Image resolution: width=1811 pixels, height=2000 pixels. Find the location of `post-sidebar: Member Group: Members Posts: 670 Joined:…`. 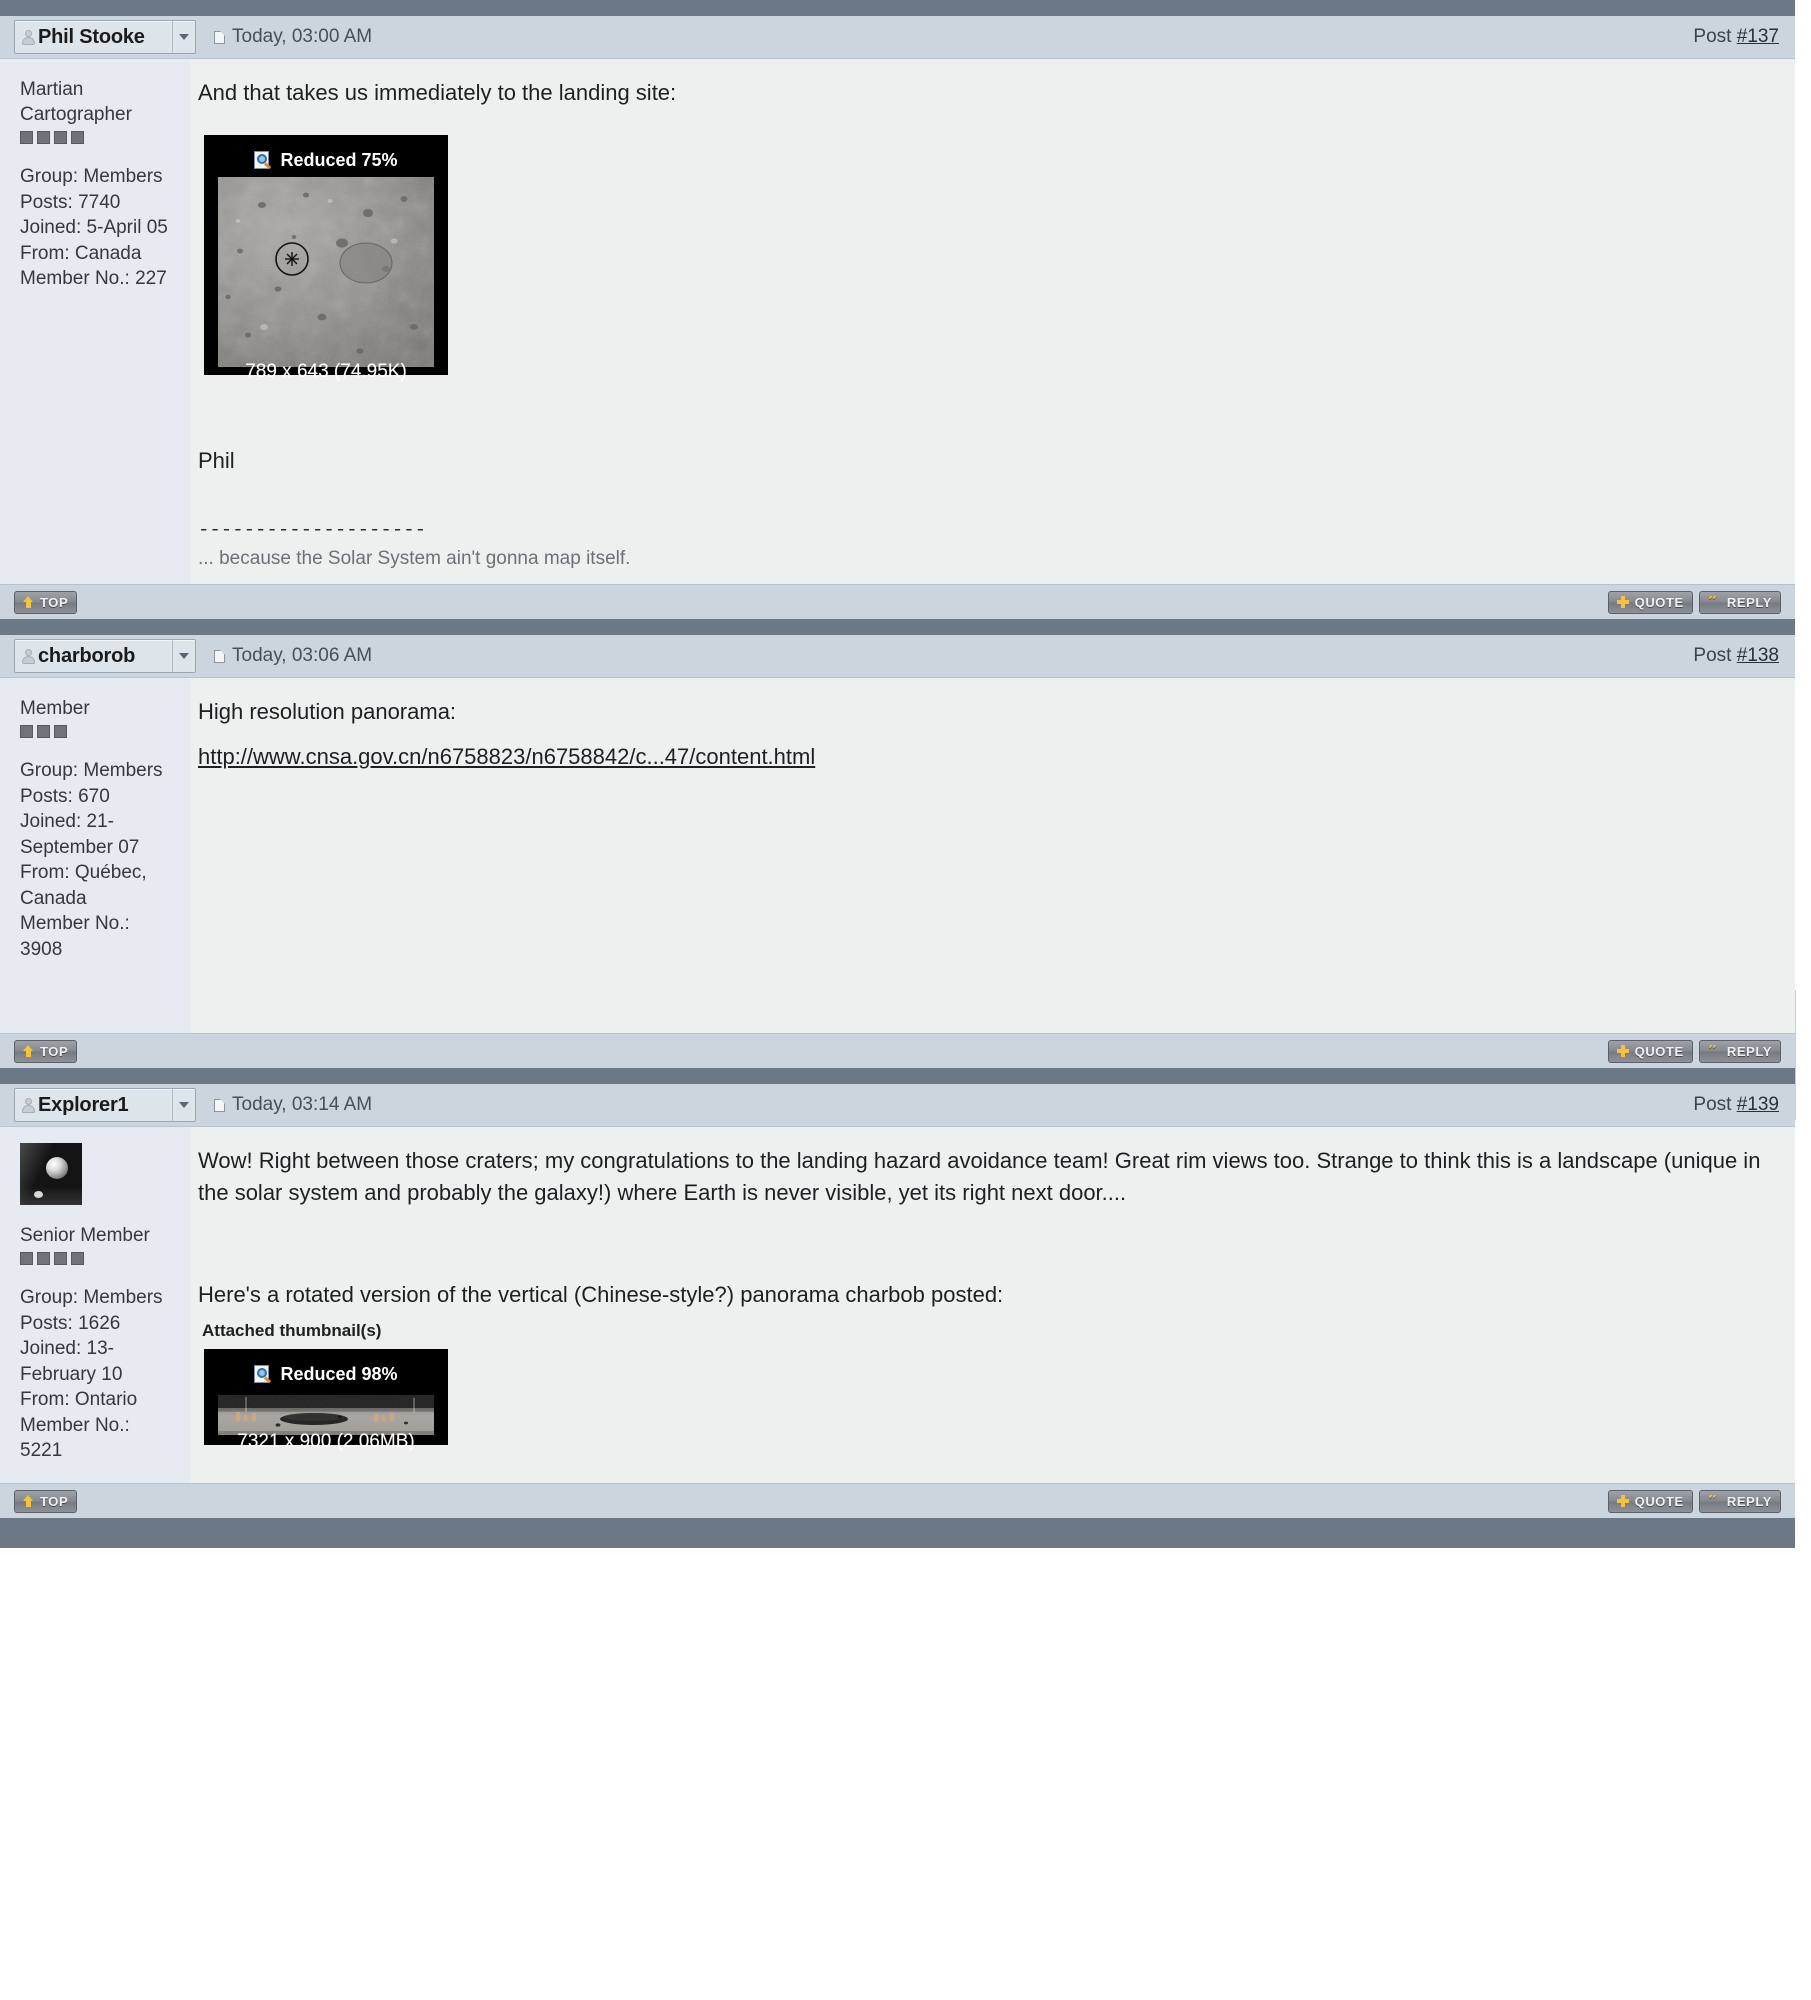

post-sidebar: Member Group: Members Posts: 670 Joined:… is located at coordinates (95, 855).